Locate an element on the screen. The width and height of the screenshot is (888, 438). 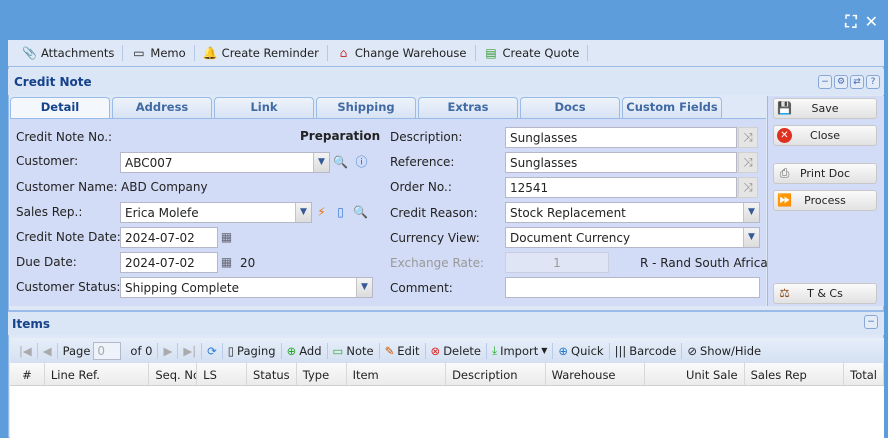
memo-button: ▭ Memo is located at coordinates (159, 53).